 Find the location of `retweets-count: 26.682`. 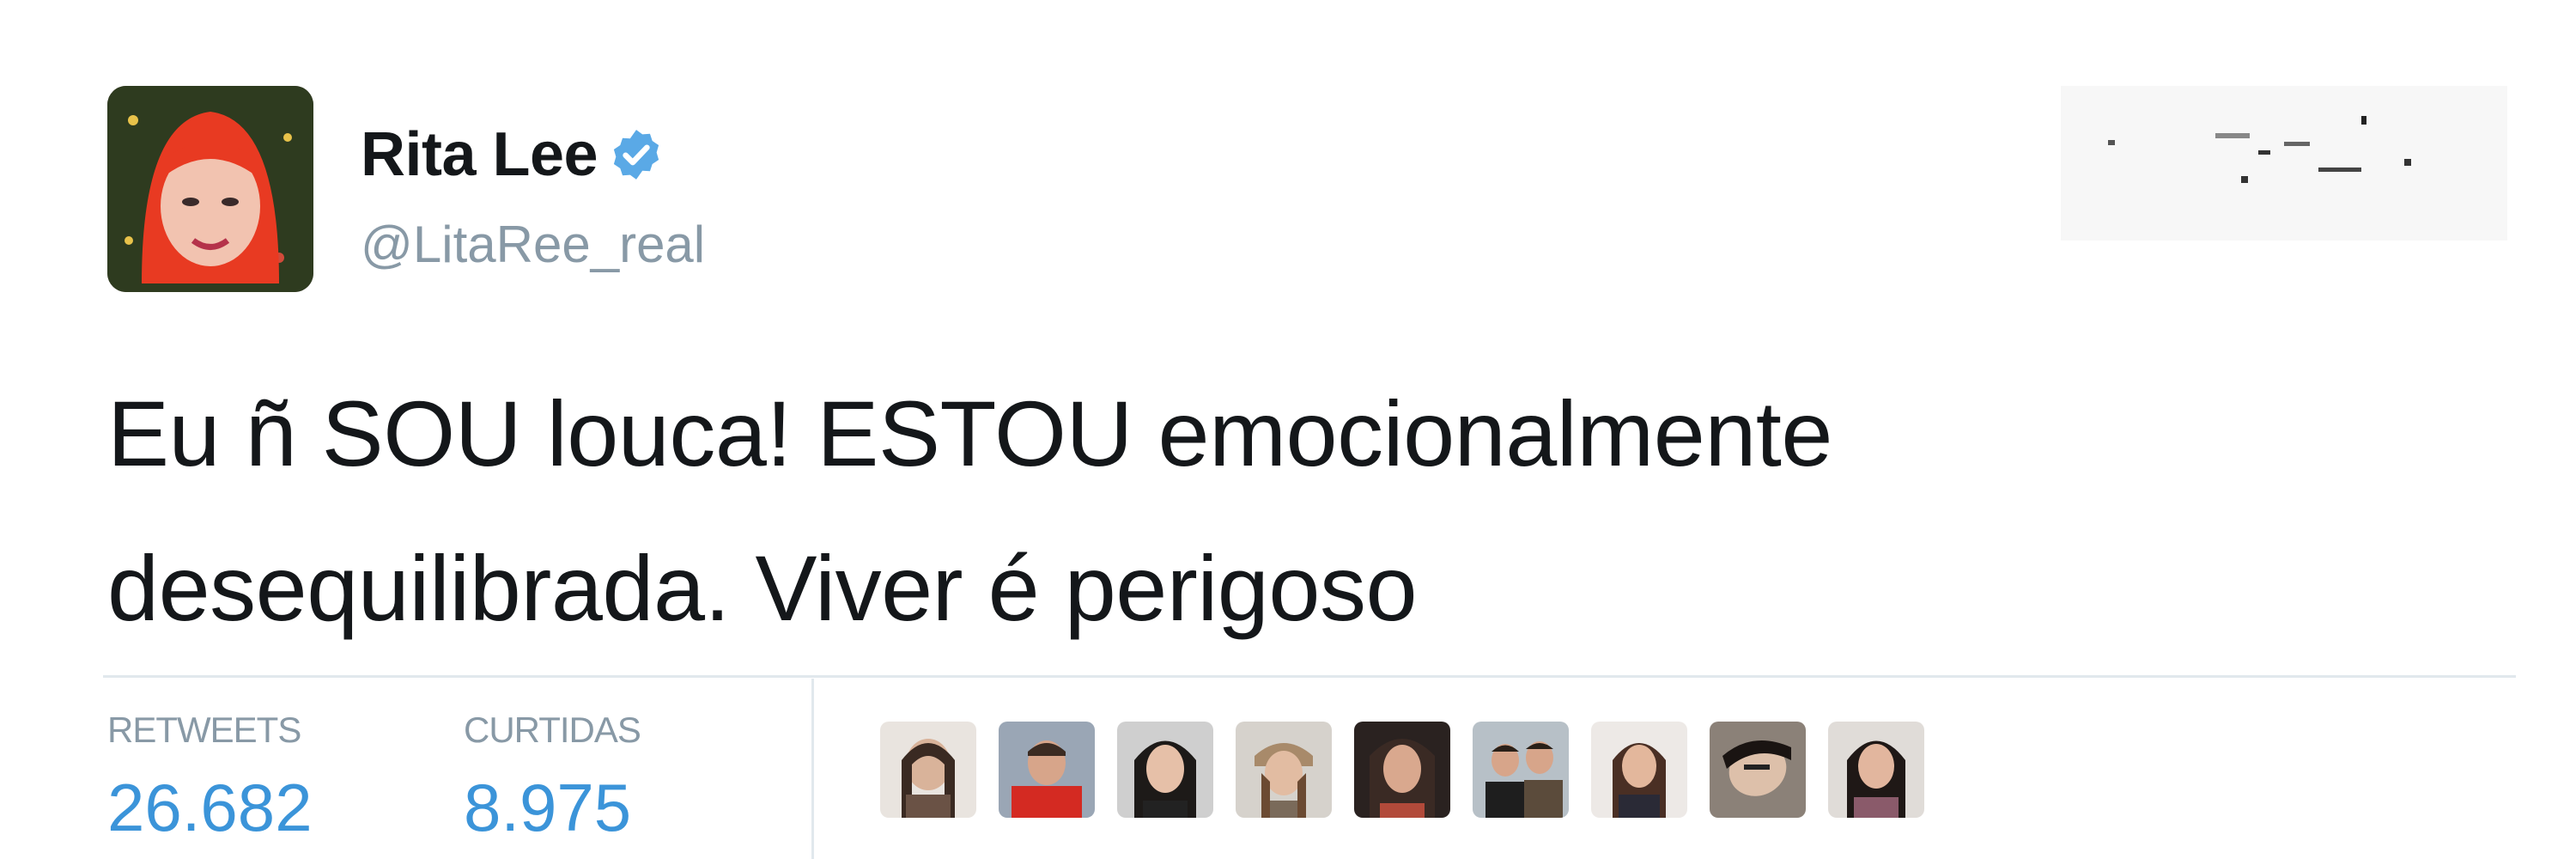

retweets-count: 26.682 is located at coordinates (210, 808).